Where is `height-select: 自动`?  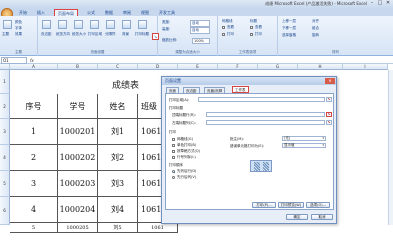 height-select: 自动 is located at coordinates (200, 30).